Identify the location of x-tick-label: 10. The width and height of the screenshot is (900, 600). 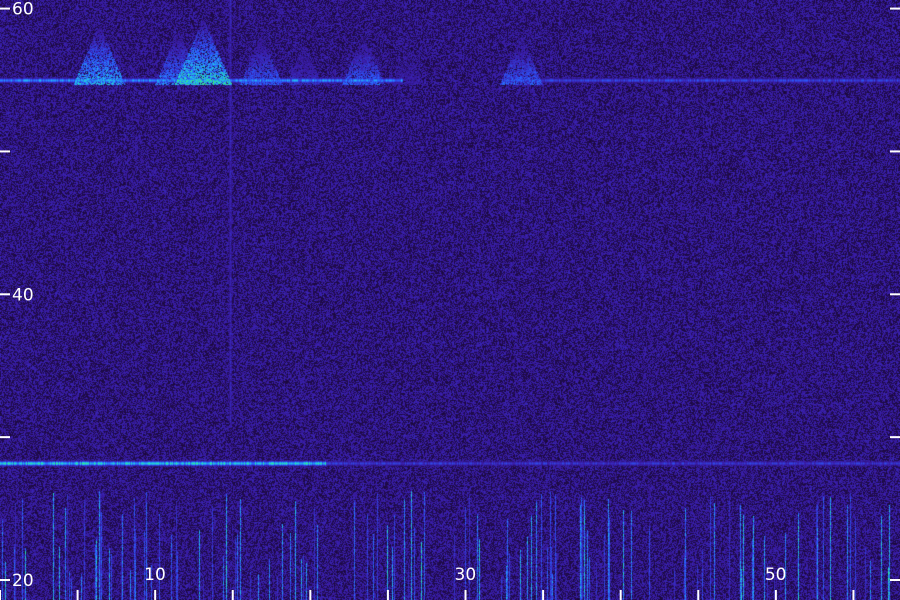
(155, 575).